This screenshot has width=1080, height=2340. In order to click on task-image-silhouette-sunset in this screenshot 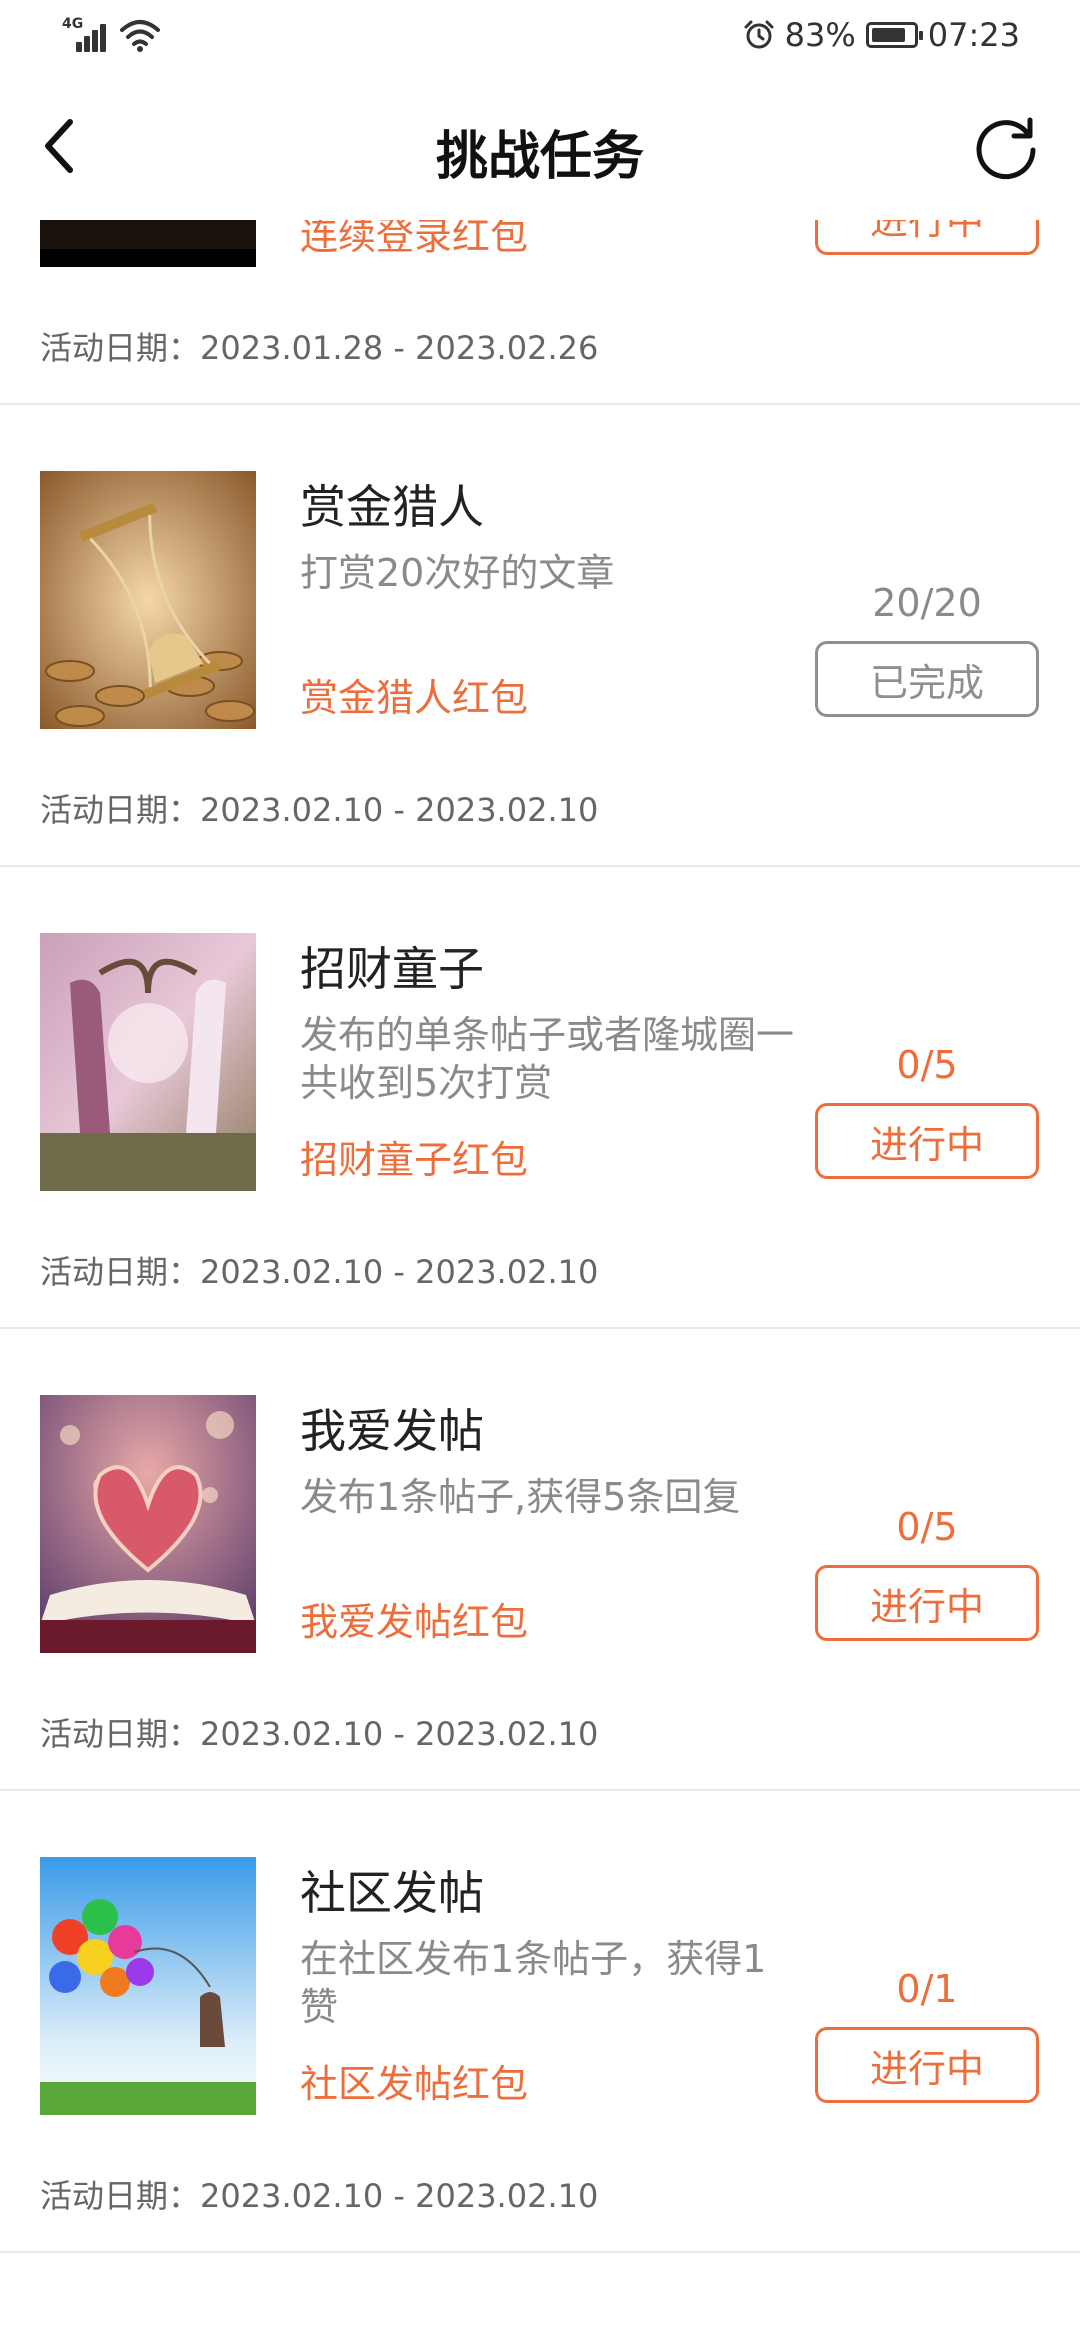, I will do `click(148, 243)`.